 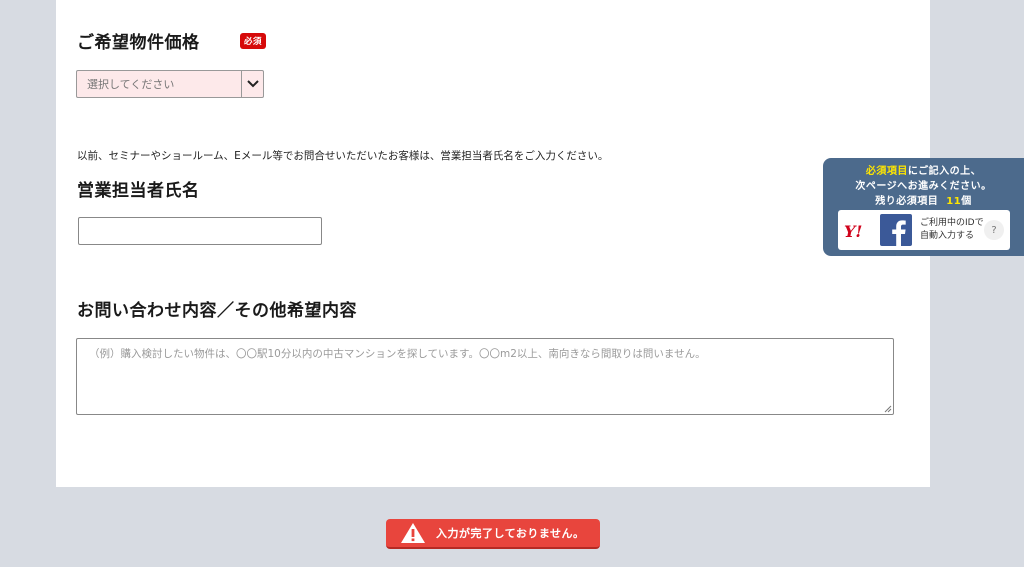 I want to click on panel-line1: にご記入の上、, so click(x=944, y=171).